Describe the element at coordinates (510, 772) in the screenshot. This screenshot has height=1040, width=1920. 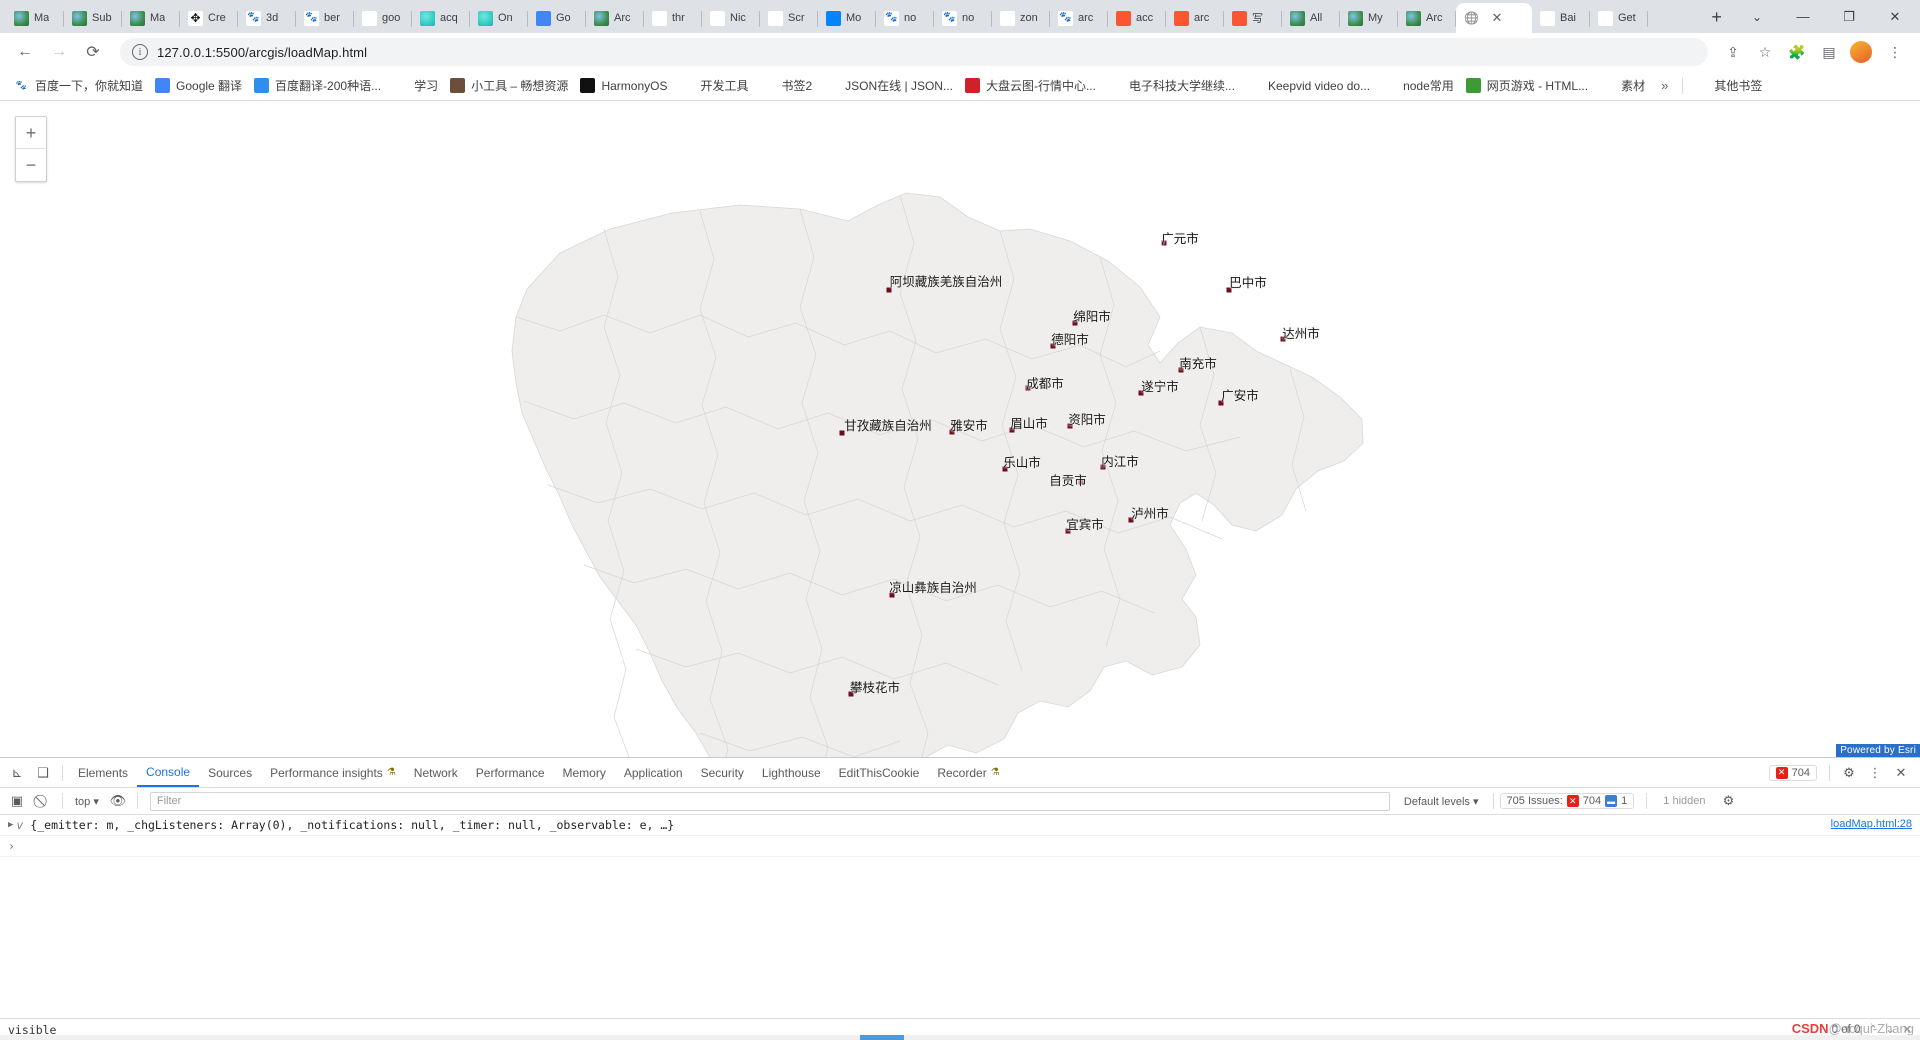
I see `devtools-tab: Performance` at that location.